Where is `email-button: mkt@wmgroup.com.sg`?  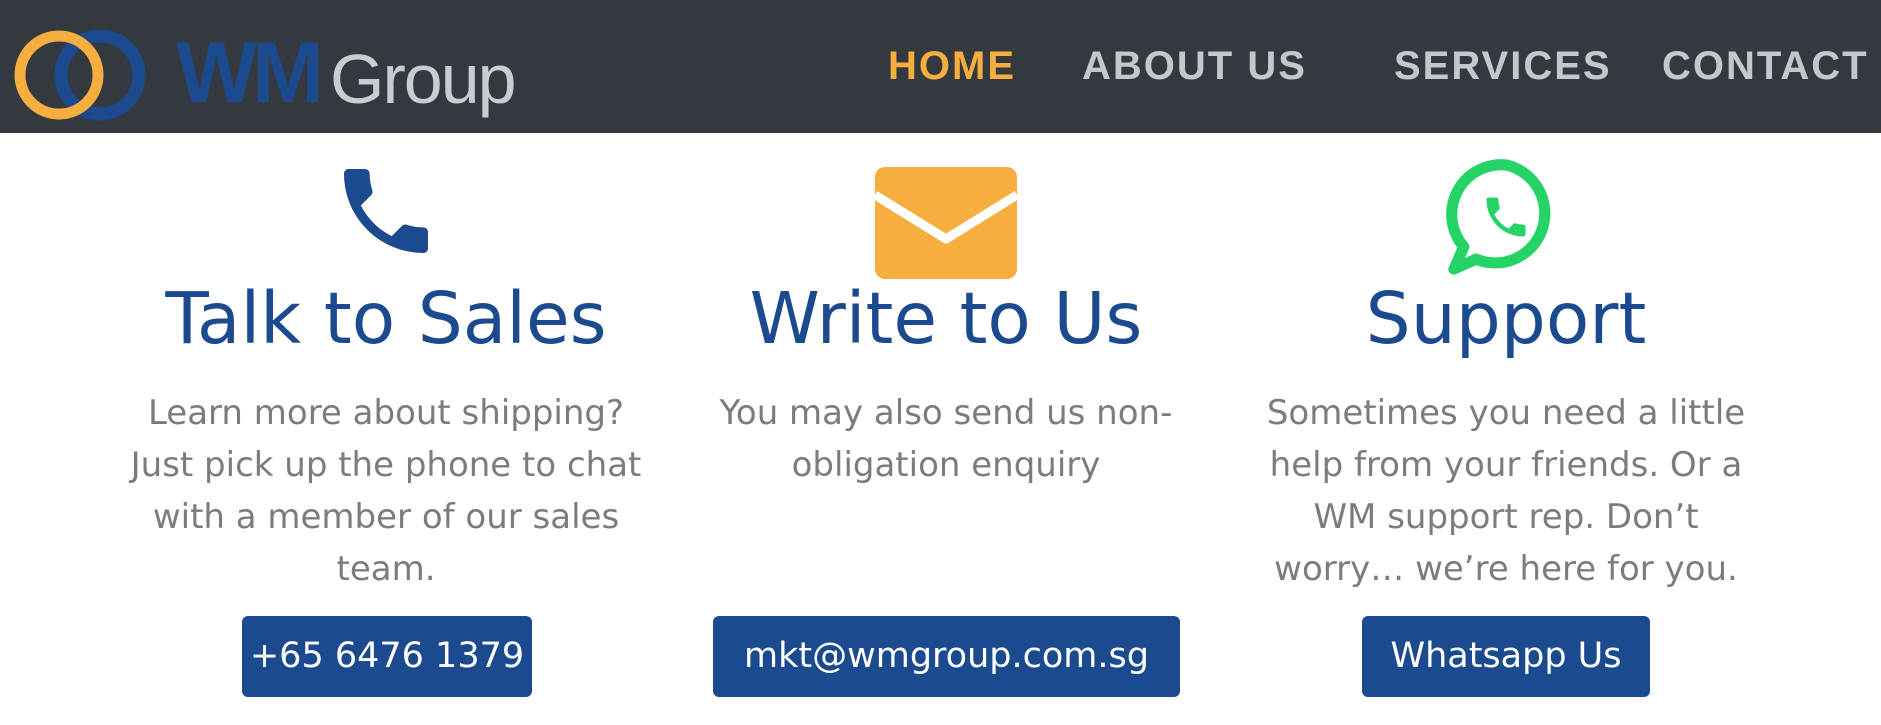
email-button: mkt@wmgroup.com.sg is located at coordinates (946, 656).